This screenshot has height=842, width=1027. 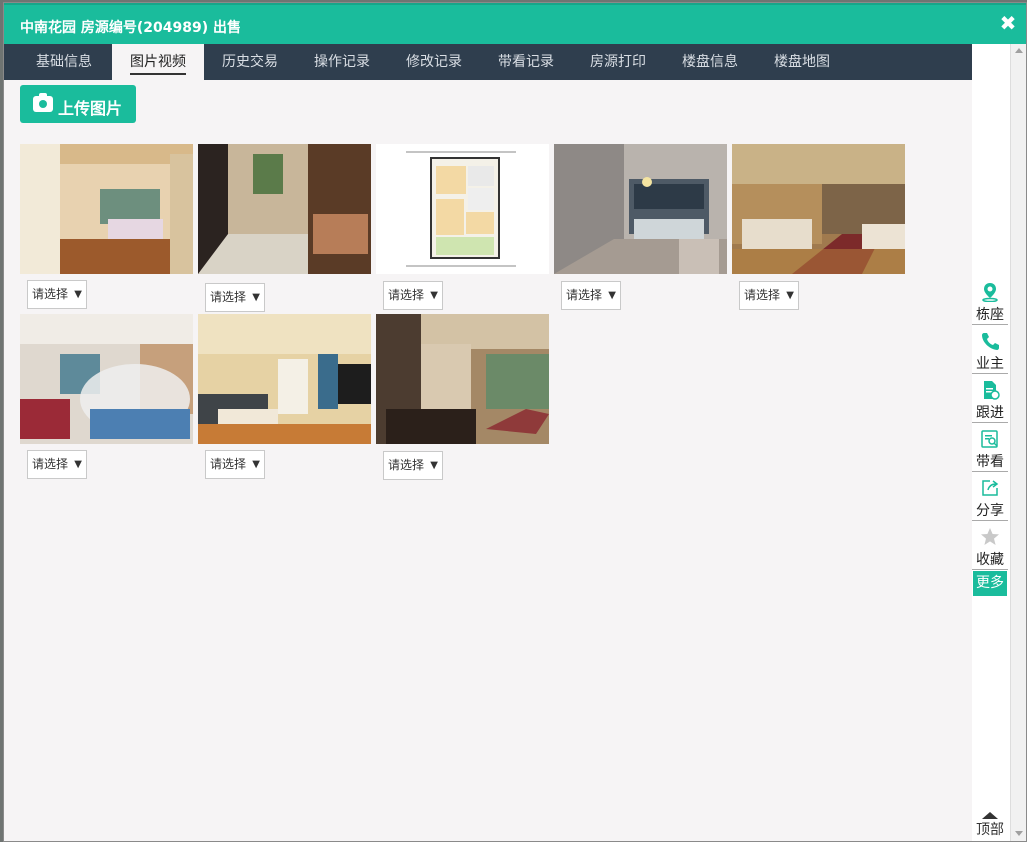 I want to click on close-icon: ✖, so click(x=1008, y=23).